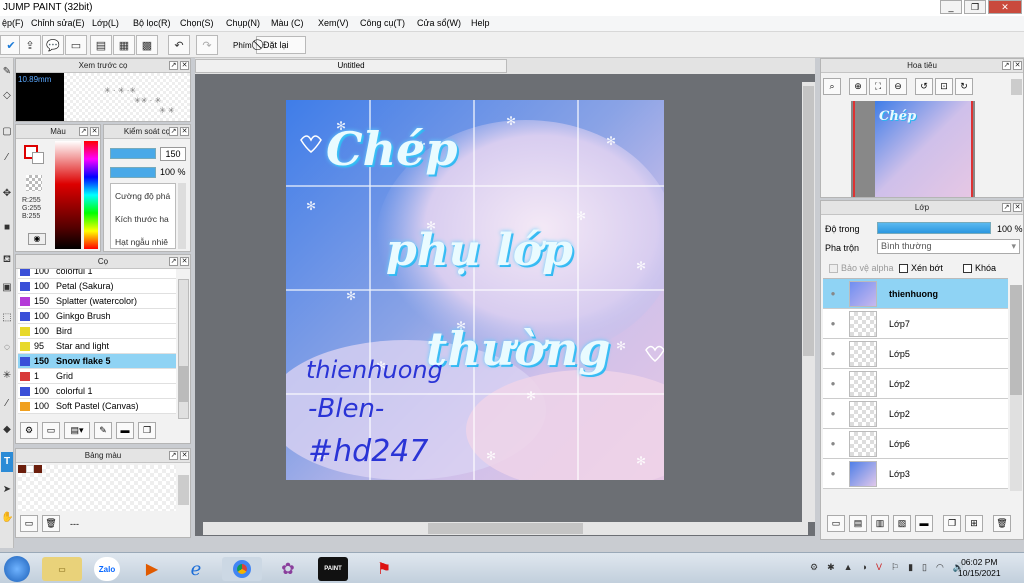  I want to click on zoom-in-icon: ⊕, so click(858, 86).